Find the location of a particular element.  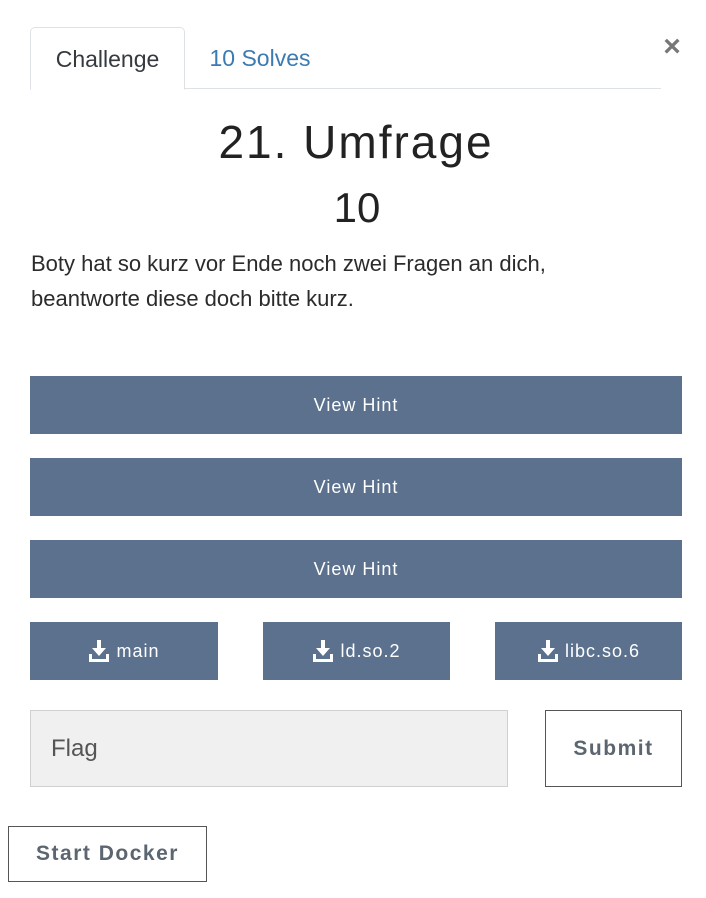

tab-bar: Challenge 10 Solves is located at coordinates (345, 58).